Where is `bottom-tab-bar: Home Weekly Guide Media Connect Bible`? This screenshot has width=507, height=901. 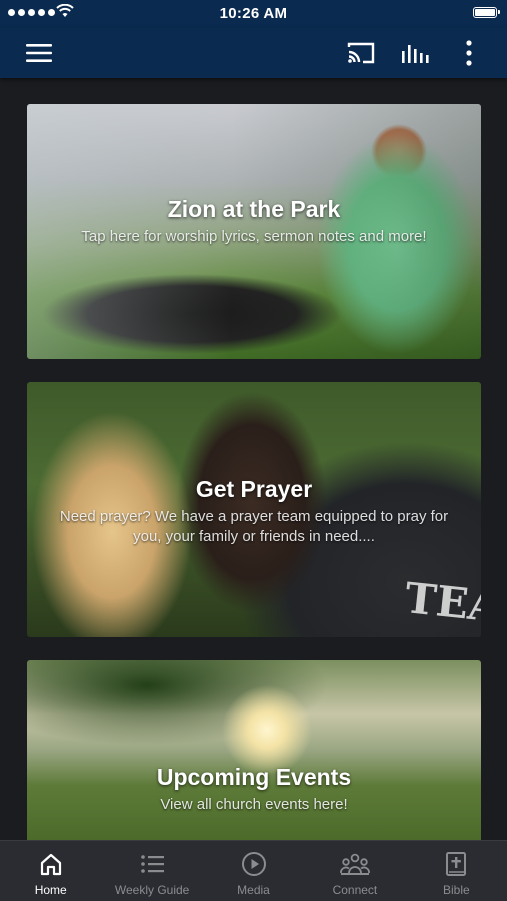 bottom-tab-bar: Home Weekly Guide Media Connect Bible is located at coordinates (253, 870).